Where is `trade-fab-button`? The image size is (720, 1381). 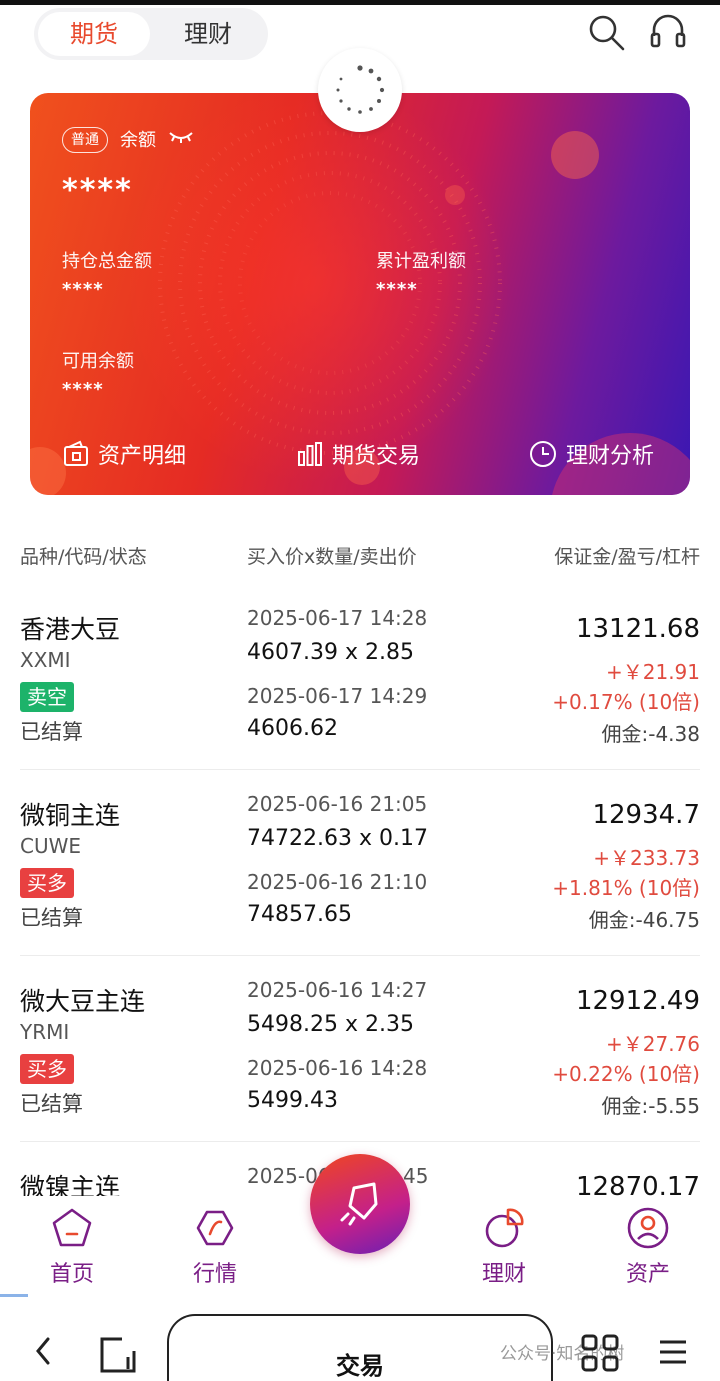 trade-fab-button is located at coordinates (360, 1204).